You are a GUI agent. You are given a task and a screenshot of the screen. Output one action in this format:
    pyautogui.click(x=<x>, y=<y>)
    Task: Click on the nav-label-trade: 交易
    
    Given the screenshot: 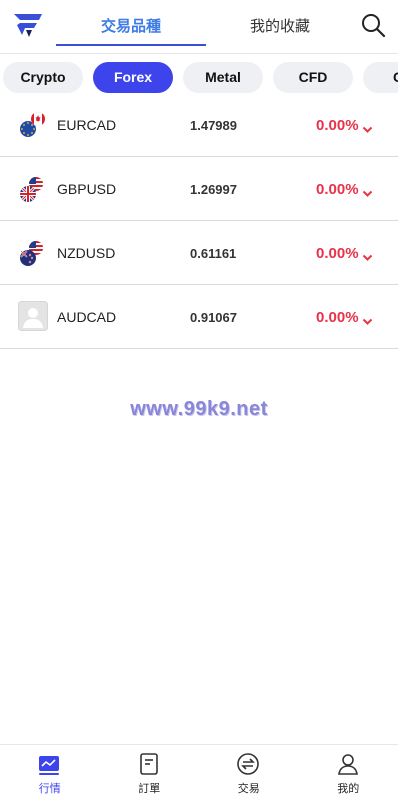 What is the action you would take?
    pyautogui.click(x=248, y=789)
    